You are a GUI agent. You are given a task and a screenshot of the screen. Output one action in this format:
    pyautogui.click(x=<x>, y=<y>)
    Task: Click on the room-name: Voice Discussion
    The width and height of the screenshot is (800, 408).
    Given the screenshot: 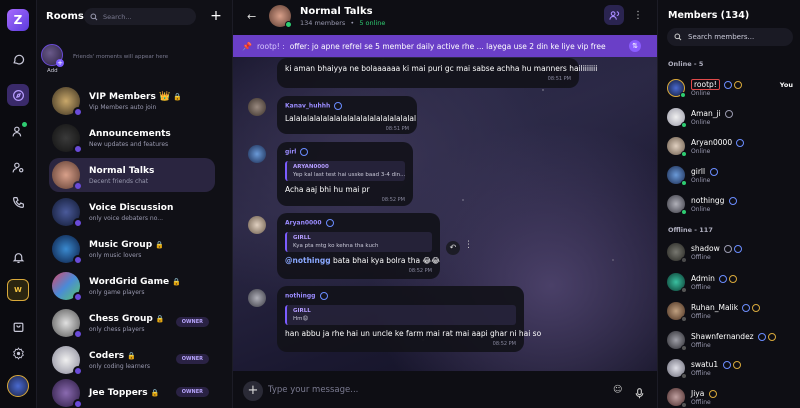 What is the action you would take?
    pyautogui.click(x=131, y=207)
    